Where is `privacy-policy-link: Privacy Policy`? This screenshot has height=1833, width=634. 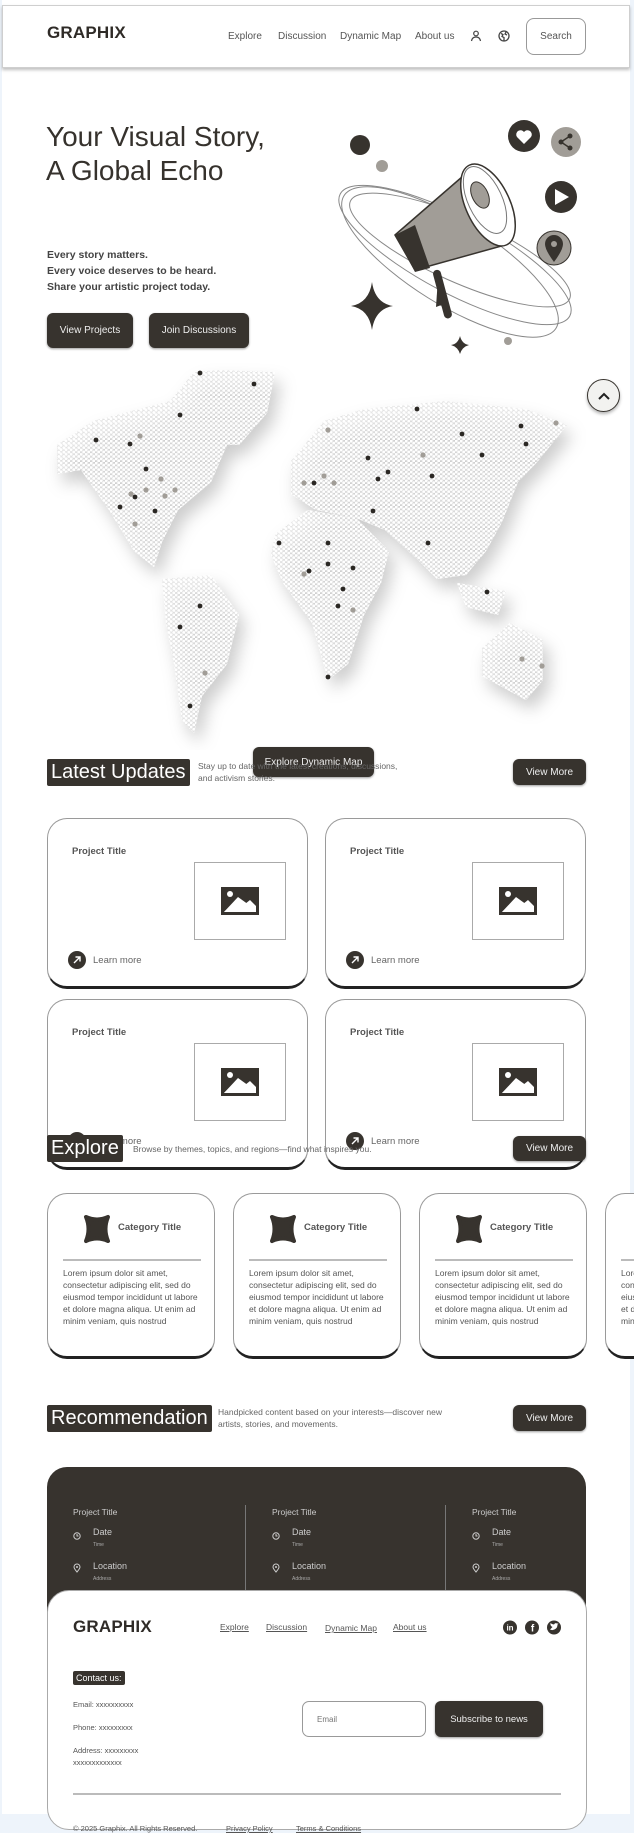
privacy-policy-link: Privacy Policy is located at coordinates (249, 1828).